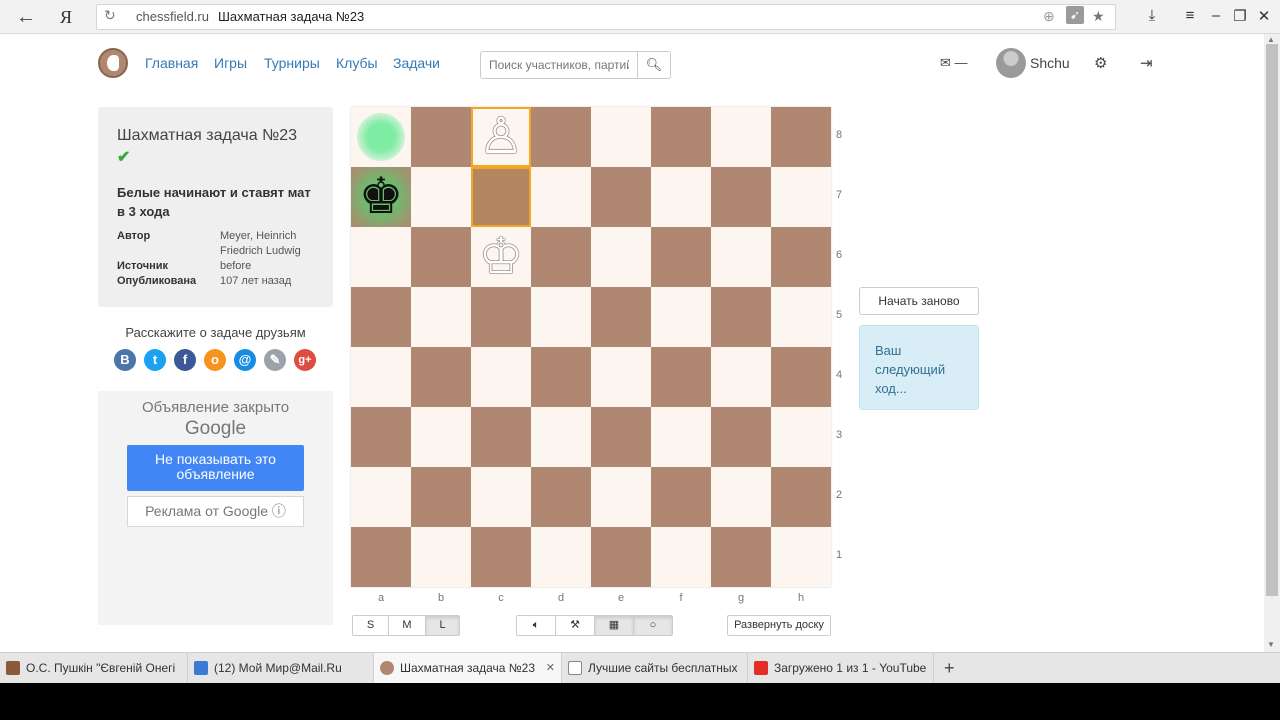 Image resolution: width=1280 pixels, height=720 pixels. Describe the element at coordinates (561, 497) in the screenshot. I see `square-d2` at that location.